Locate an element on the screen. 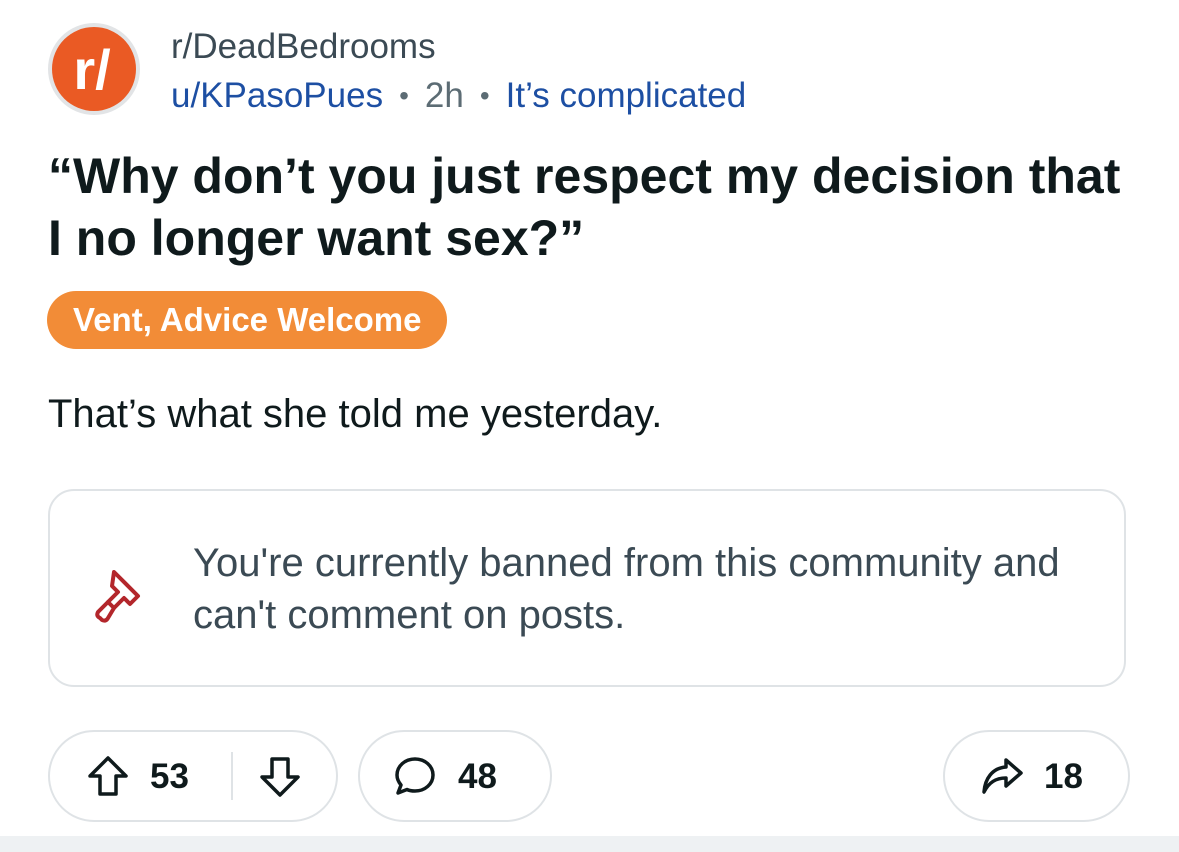  share-arrow-icon is located at coordinates (1002, 776).